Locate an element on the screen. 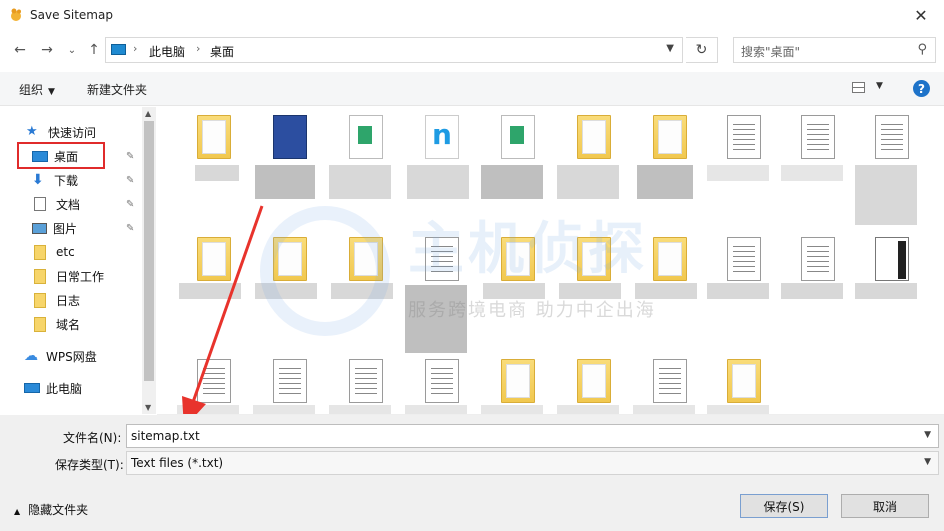 This screenshot has width=944, height=531. sidebar-item-quick-access: ★ 快速访问 is located at coordinates (61, 132).